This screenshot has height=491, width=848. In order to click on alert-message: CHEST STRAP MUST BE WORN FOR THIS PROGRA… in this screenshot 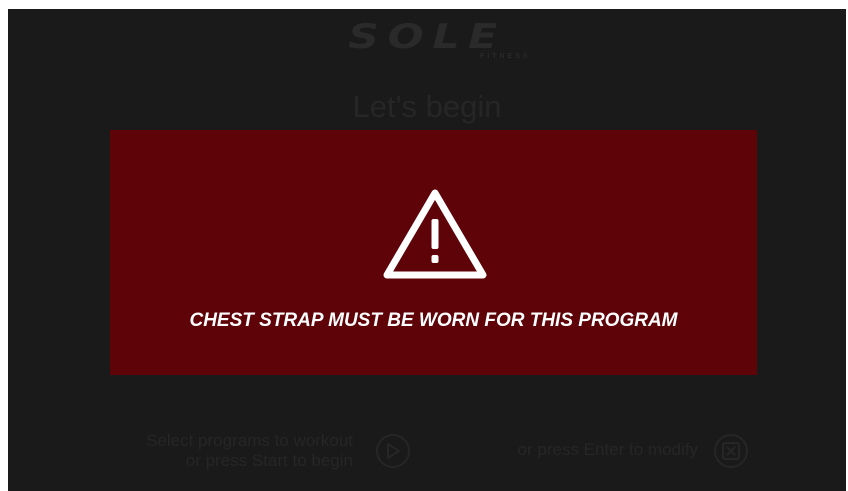, I will do `click(433, 320)`.